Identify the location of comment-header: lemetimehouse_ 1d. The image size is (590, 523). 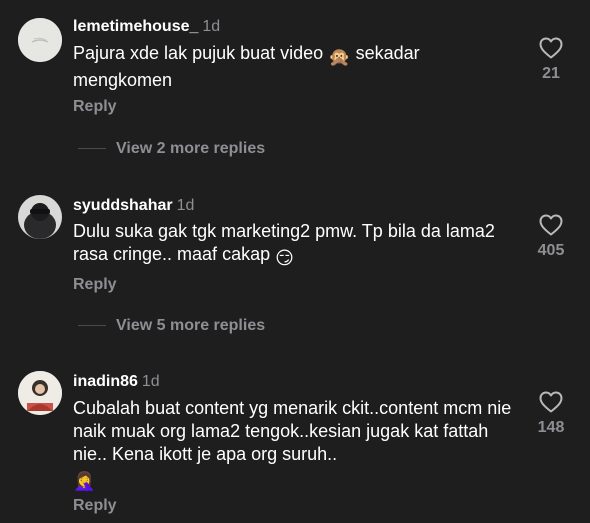
(146, 27).